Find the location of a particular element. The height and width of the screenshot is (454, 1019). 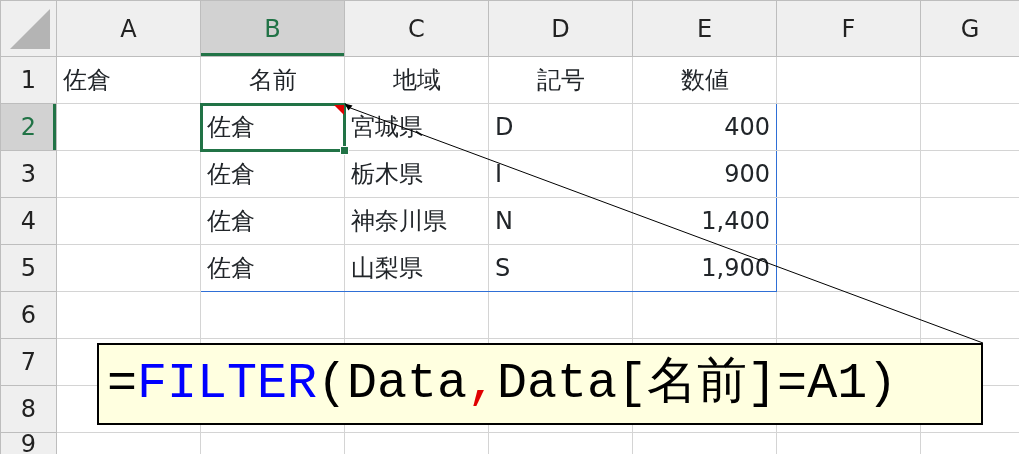

table-cell: I is located at coordinates (560, 174).